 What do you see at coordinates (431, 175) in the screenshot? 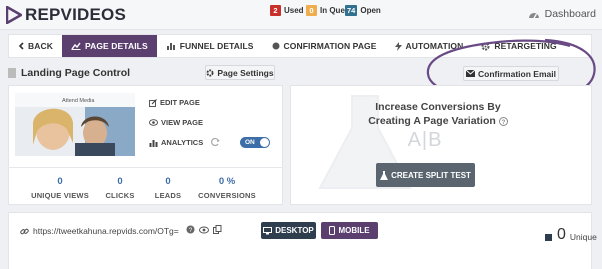
I see `create-split-test-label: CREATE SPLIT TEST` at bounding box center [431, 175].